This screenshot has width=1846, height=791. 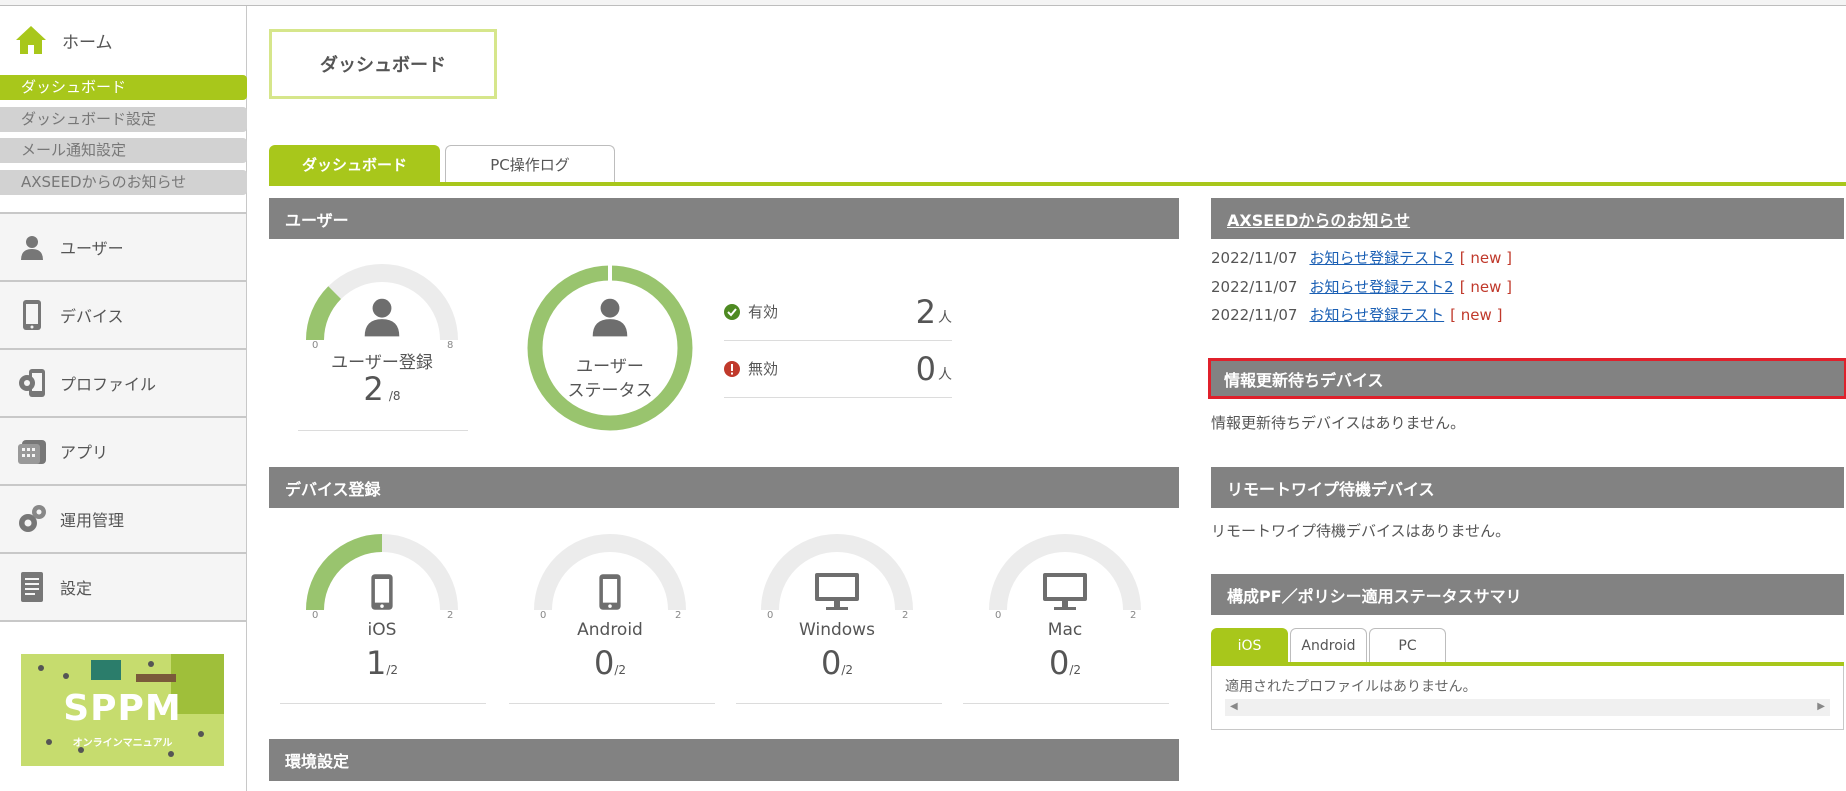 I want to click on device-gauge-value: 1/2, so click(x=382, y=663).